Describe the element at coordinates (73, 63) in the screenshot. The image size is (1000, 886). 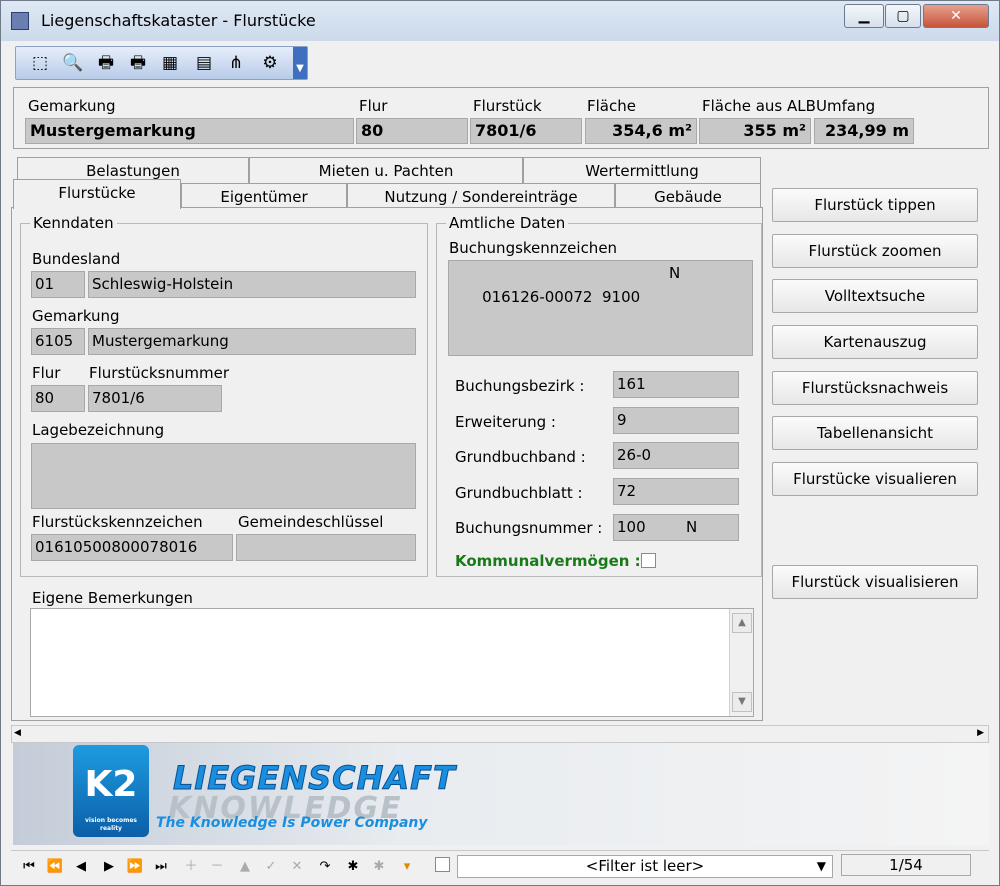
I see `search-zoom-icon: 🔍` at that location.